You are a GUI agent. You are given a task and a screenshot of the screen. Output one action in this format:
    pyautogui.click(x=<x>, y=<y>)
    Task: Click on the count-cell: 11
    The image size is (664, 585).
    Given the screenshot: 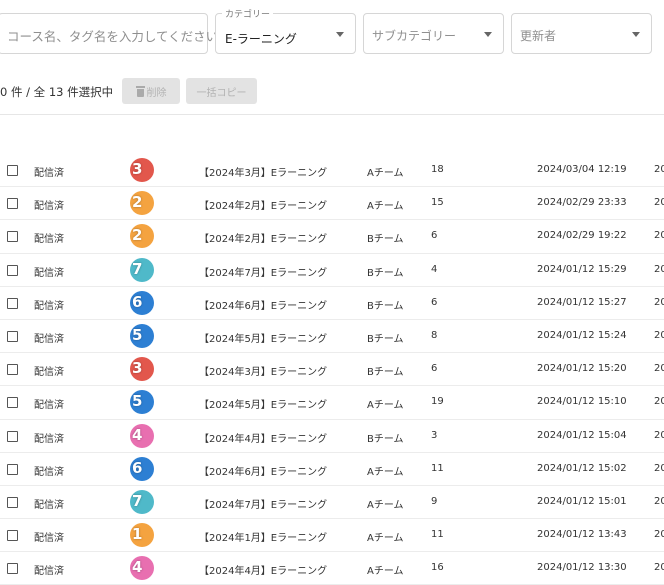 What is the action you would take?
    pyautogui.click(x=437, y=535)
    